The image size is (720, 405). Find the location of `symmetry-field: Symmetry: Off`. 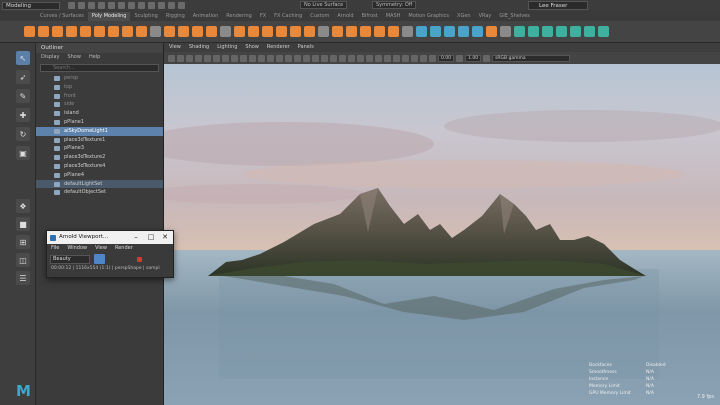

symmetry-field: Symmetry: Off is located at coordinates (394, 5).